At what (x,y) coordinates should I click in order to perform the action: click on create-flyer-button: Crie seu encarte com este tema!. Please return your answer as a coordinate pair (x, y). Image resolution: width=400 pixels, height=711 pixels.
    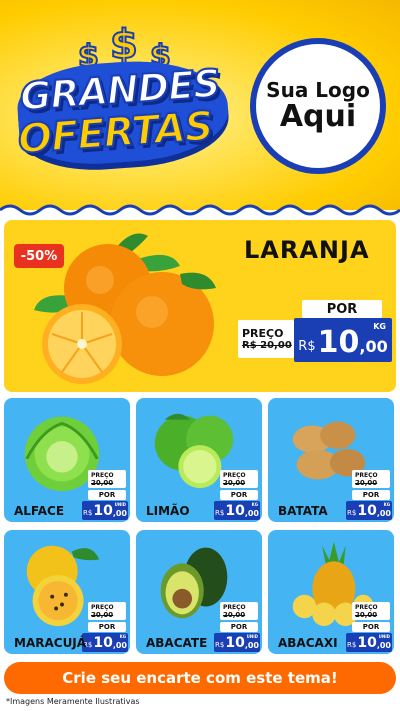
    Looking at the image, I should click on (200, 678).